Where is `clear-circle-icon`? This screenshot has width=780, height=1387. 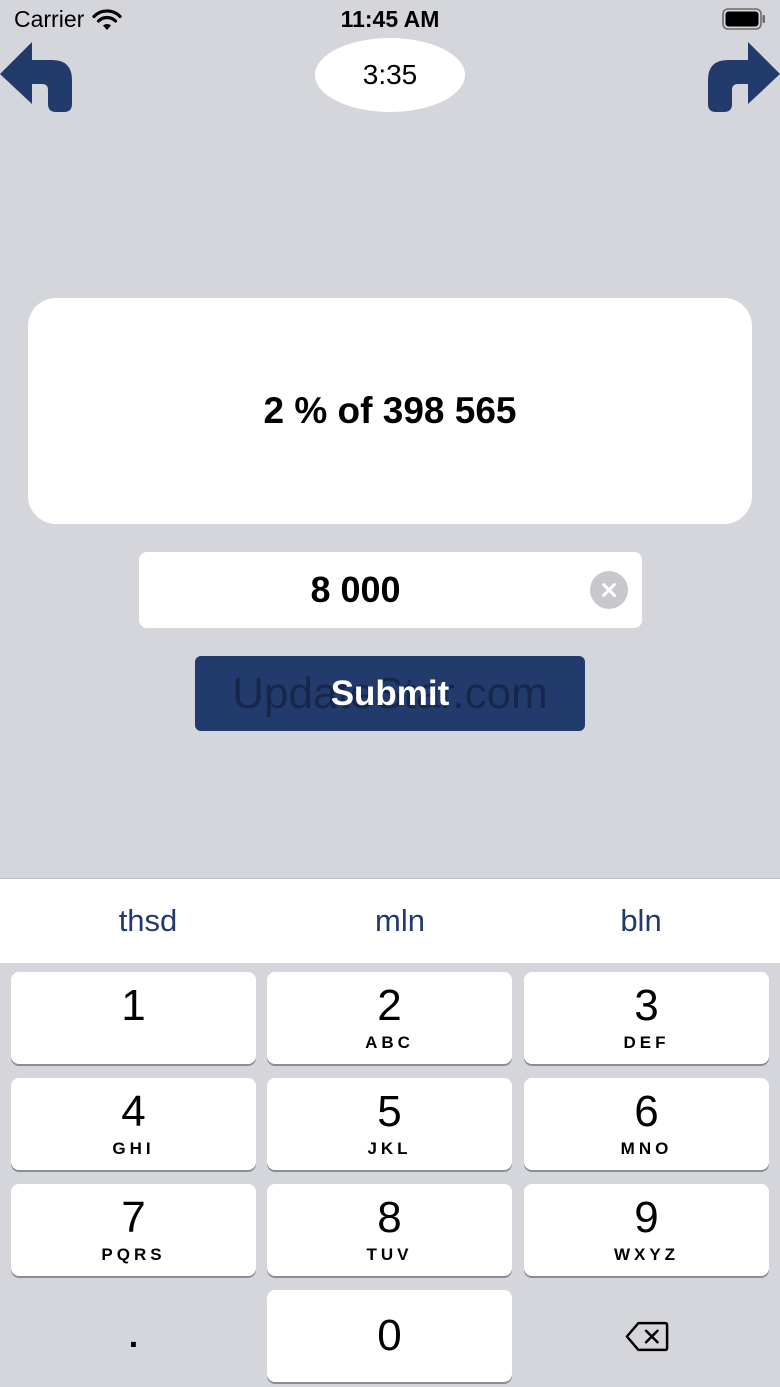
clear-circle-icon is located at coordinates (609, 590).